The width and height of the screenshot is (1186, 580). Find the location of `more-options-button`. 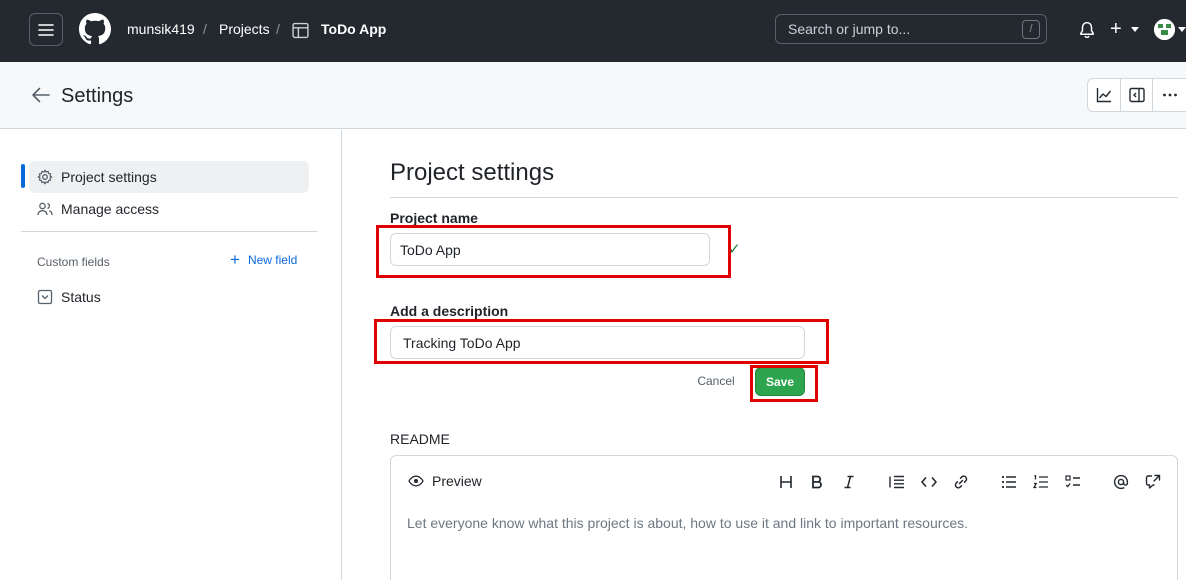

more-options-button is located at coordinates (1169, 95).